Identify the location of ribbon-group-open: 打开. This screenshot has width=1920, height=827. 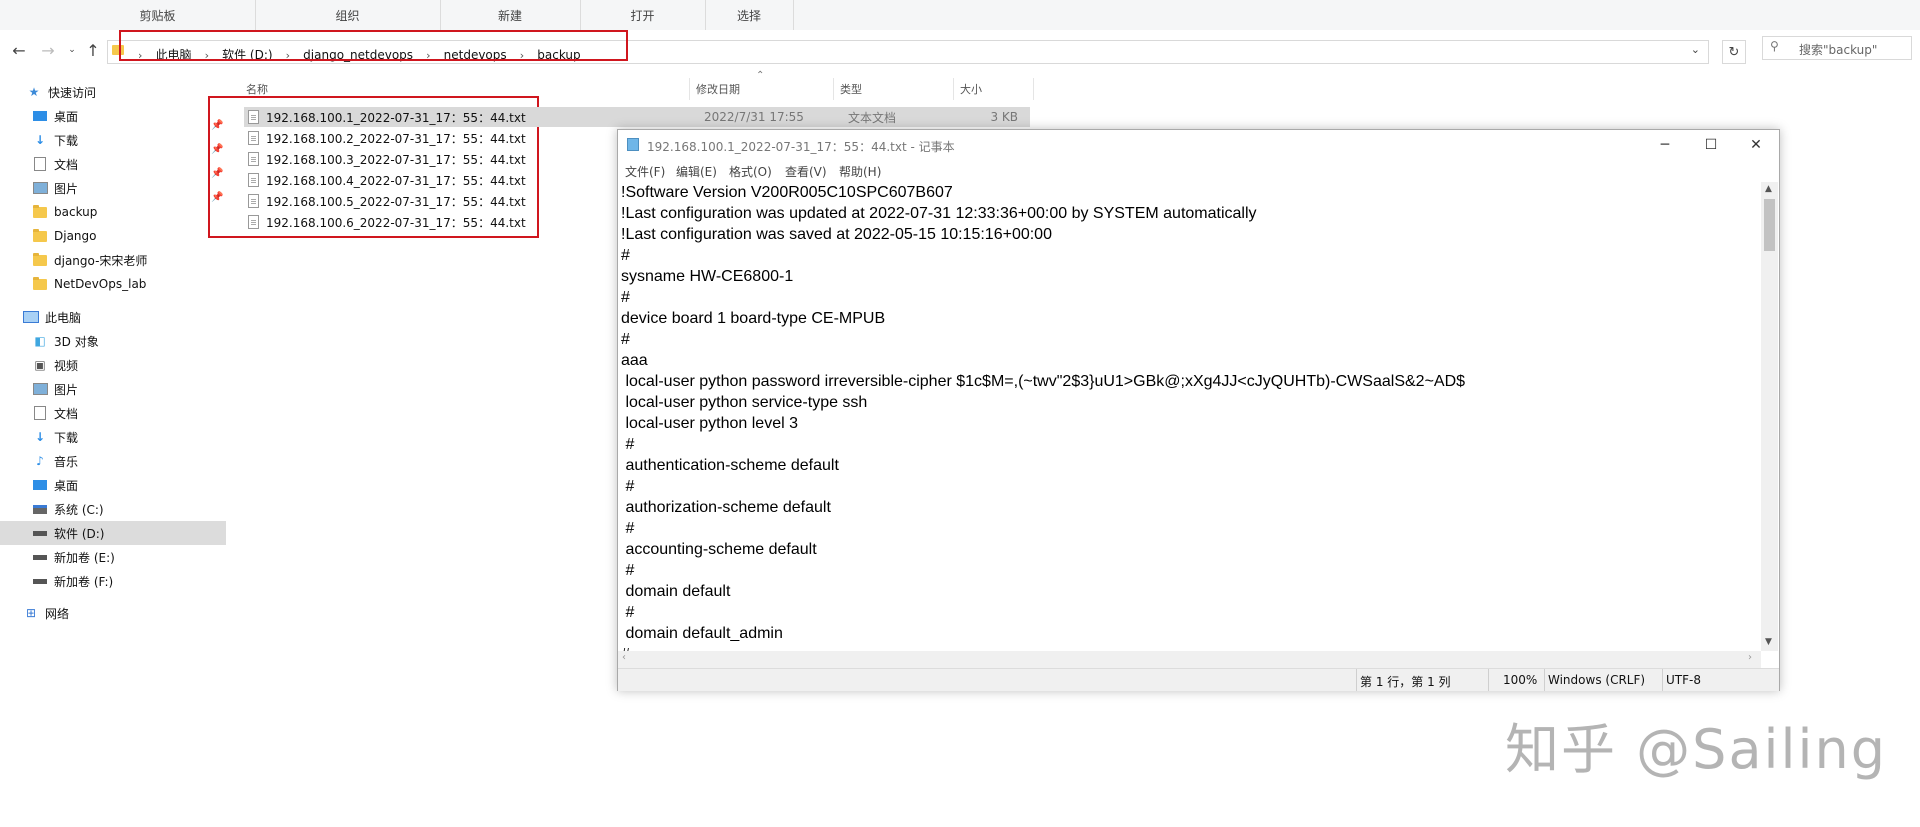
(643, 15).